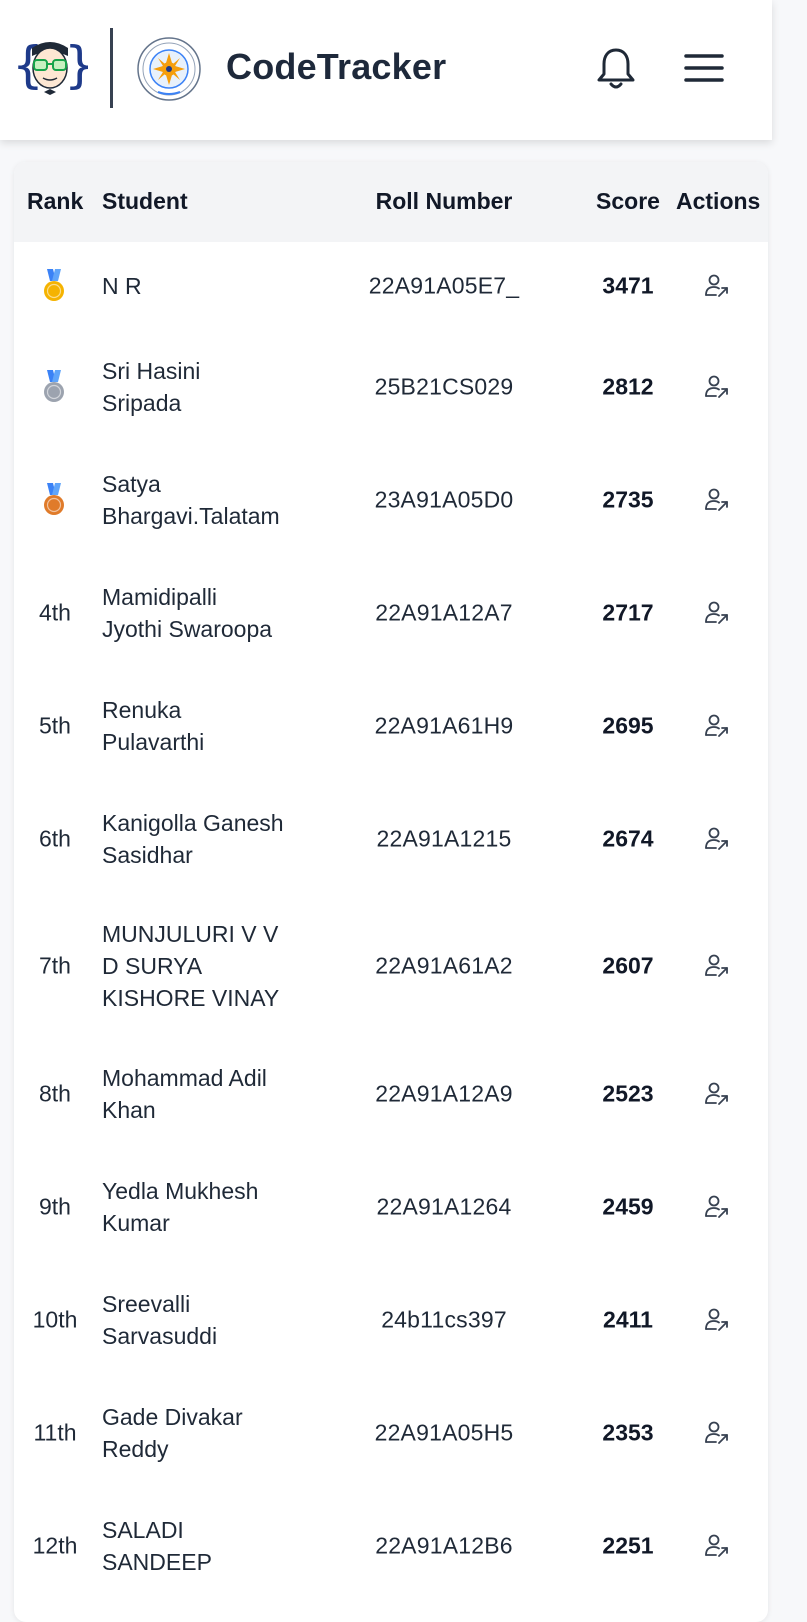  Describe the element at coordinates (55, 201) in the screenshot. I see `column-header-rank: Rank` at that location.